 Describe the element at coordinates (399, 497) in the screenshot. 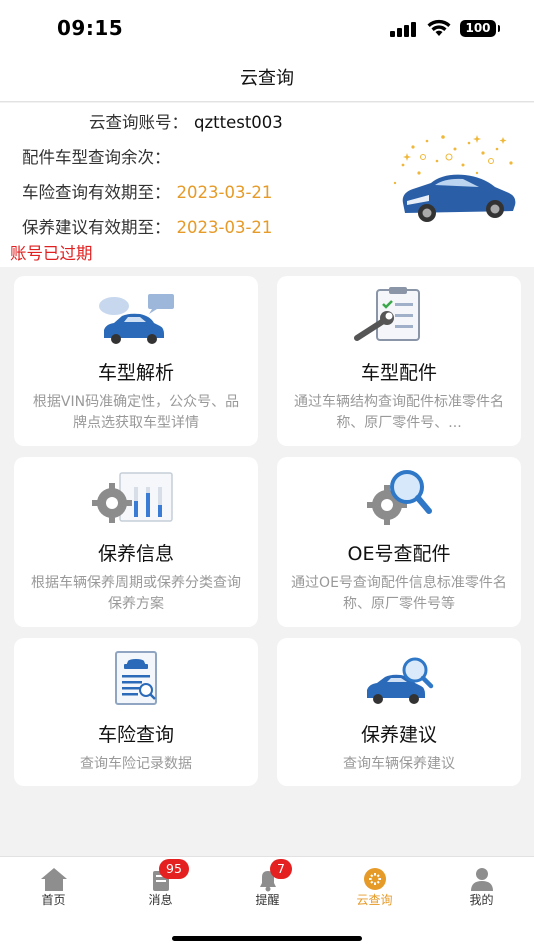

I see `gear-magnifier-icon` at that location.